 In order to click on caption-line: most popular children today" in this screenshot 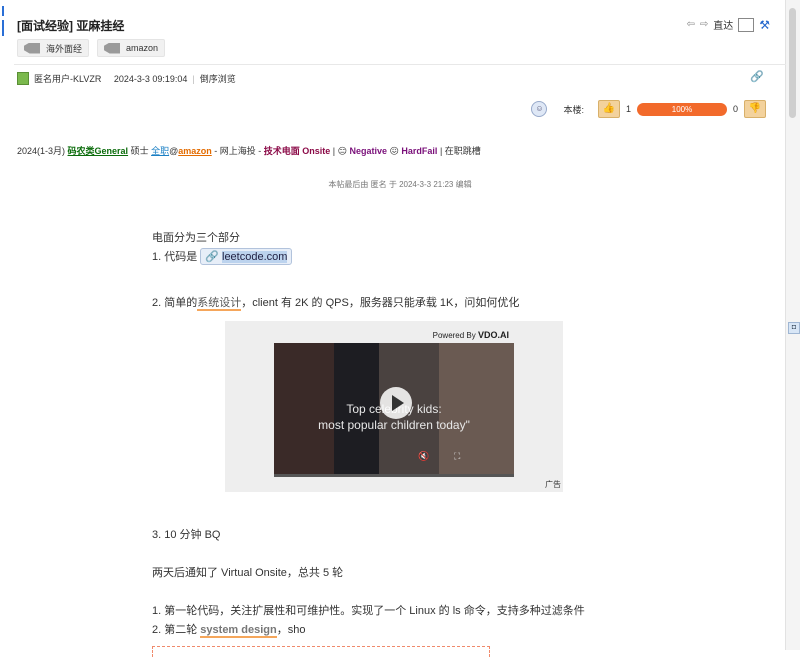, I will do `click(394, 425)`.